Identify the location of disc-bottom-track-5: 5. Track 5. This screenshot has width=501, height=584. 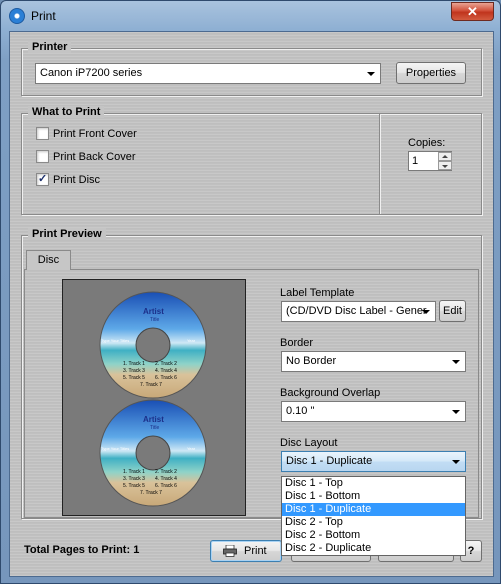
(134, 486).